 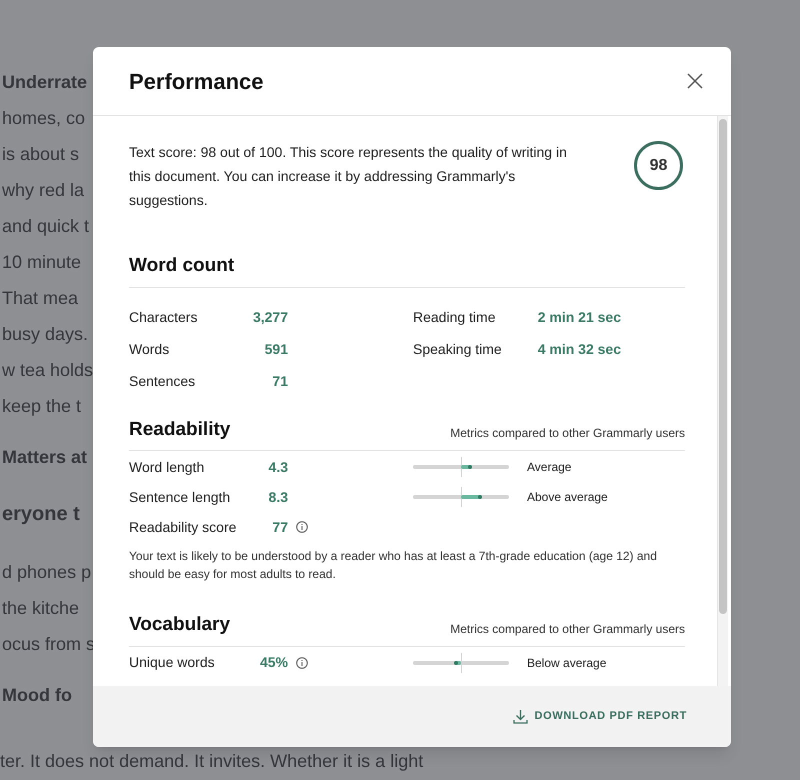 I want to click on stat-label: Reading time, so click(x=454, y=317).